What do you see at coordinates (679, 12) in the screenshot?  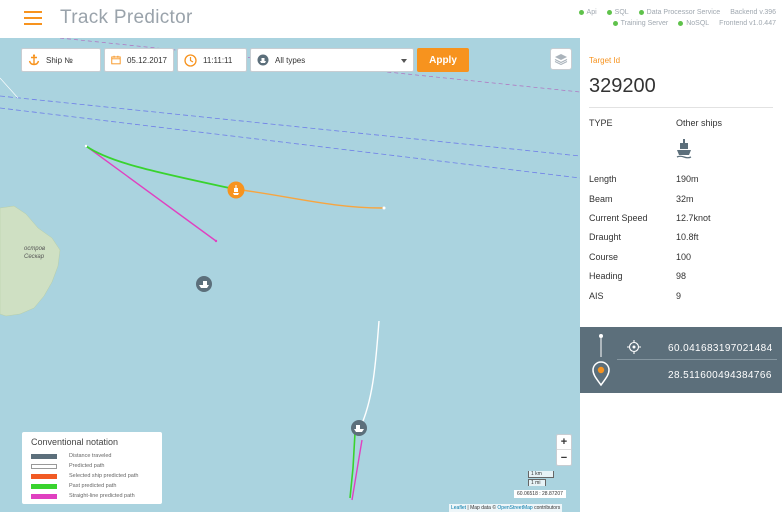 I see `status-data-processor: Data Processor Service` at bounding box center [679, 12].